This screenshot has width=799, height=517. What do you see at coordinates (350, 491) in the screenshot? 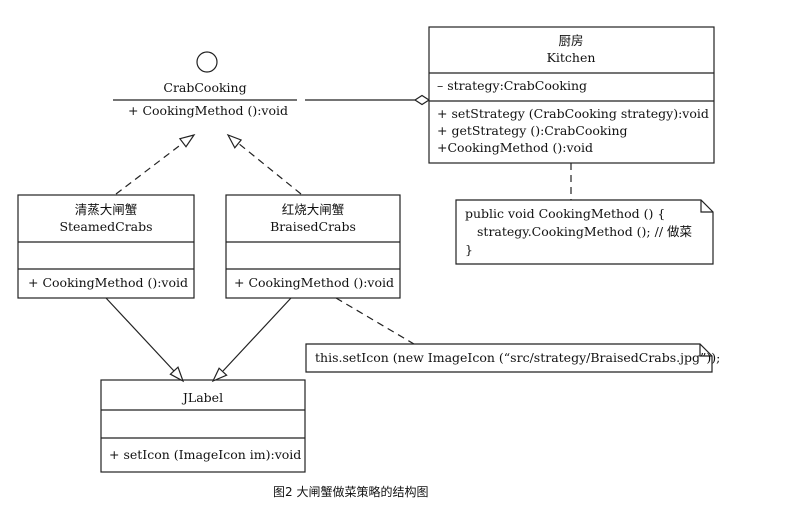
I see `figure-caption: 图2 大闸蟹做菜策略的结构图` at bounding box center [350, 491].